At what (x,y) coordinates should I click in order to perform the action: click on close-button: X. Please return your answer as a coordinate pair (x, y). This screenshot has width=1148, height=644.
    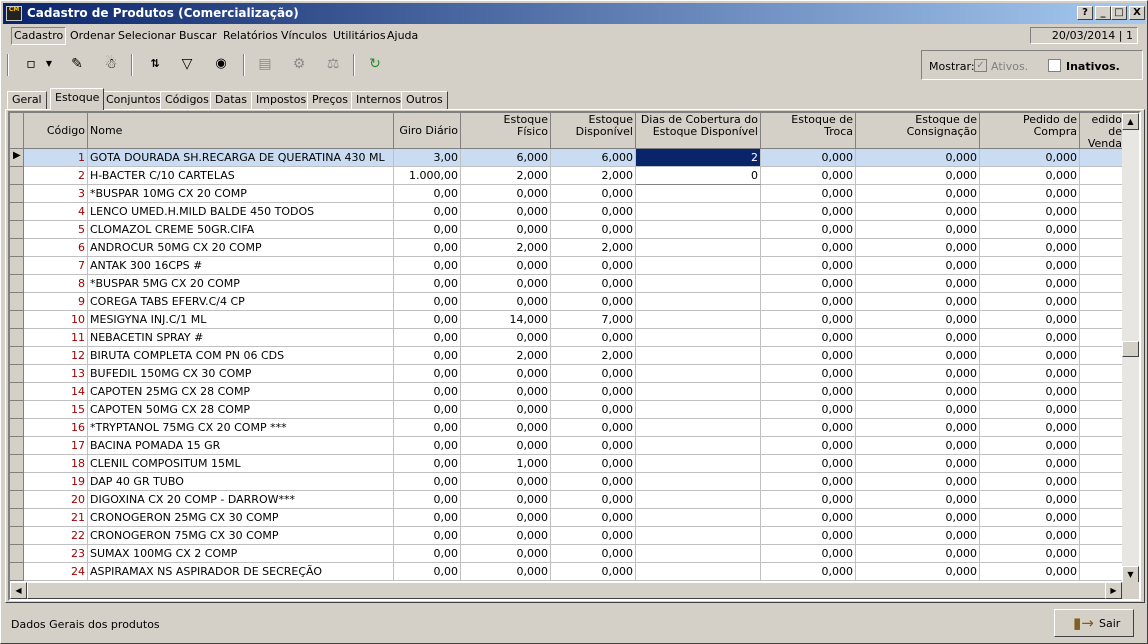
    Looking at the image, I should click on (1137, 13).